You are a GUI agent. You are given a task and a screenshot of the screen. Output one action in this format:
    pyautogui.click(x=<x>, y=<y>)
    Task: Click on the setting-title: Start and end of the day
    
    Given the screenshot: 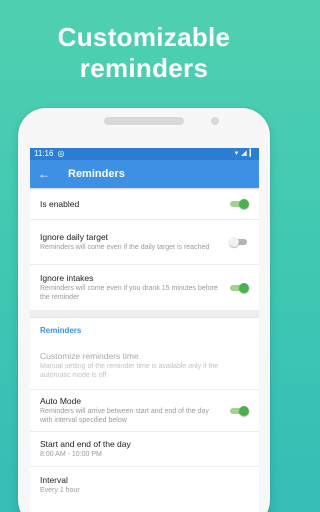 What is the action you would take?
    pyautogui.click(x=85, y=443)
    